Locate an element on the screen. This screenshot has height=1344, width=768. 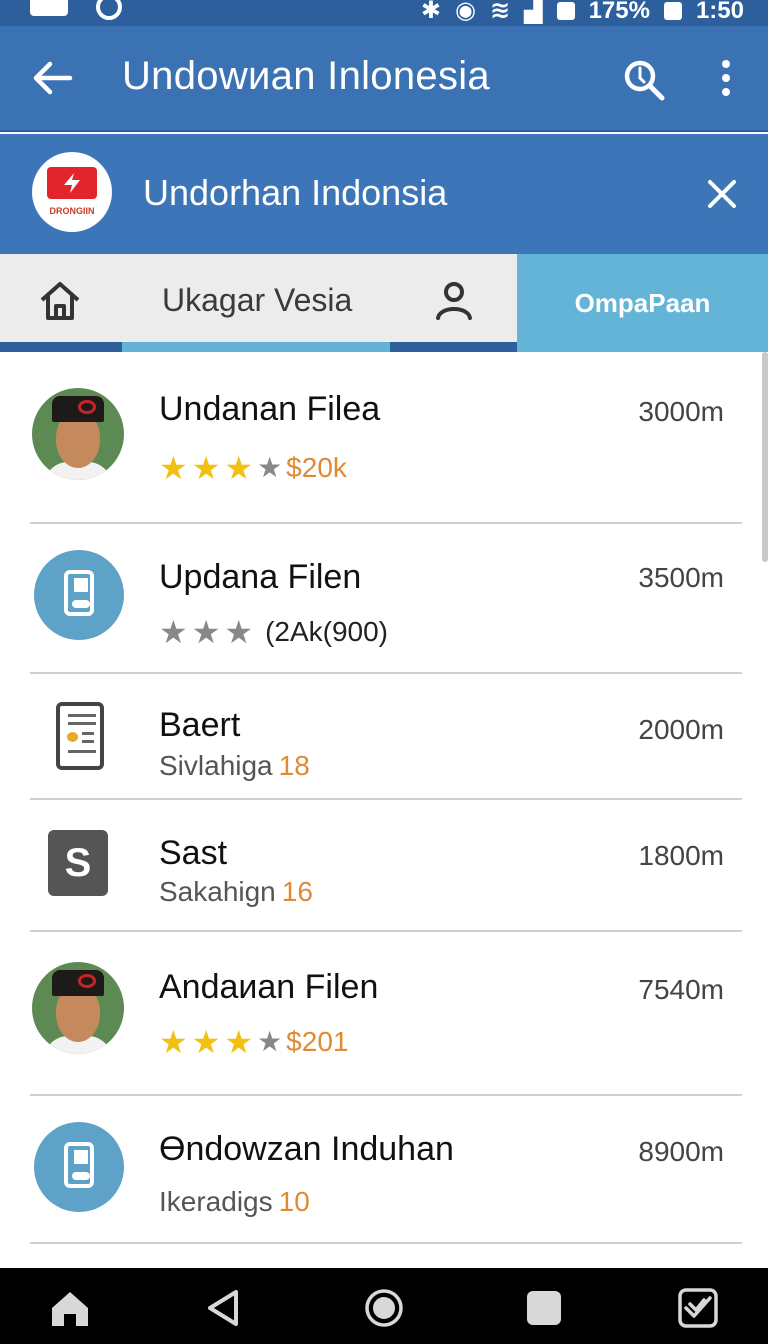
list-item: Ɵndowzan Induhan 8900m Ikeradigs 10 is located at coordinates (384, 1170).